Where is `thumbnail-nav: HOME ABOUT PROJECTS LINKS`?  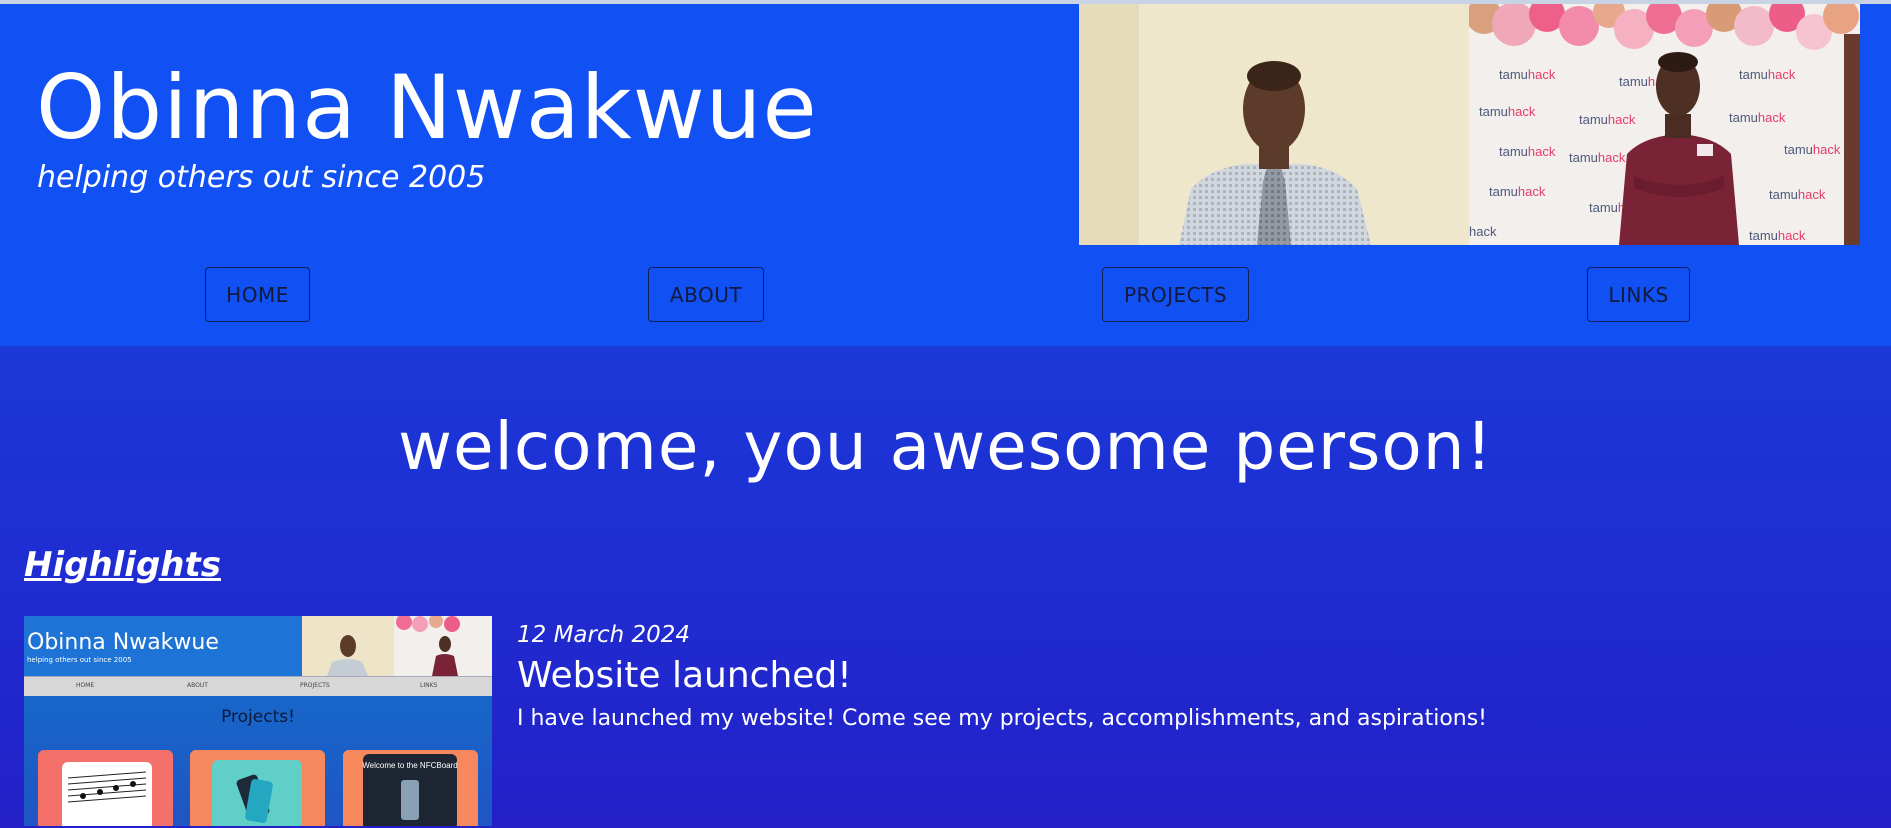 thumbnail-nav: HOME ABOUT PROJECTS LINKS is located at coordinates (258, 686).